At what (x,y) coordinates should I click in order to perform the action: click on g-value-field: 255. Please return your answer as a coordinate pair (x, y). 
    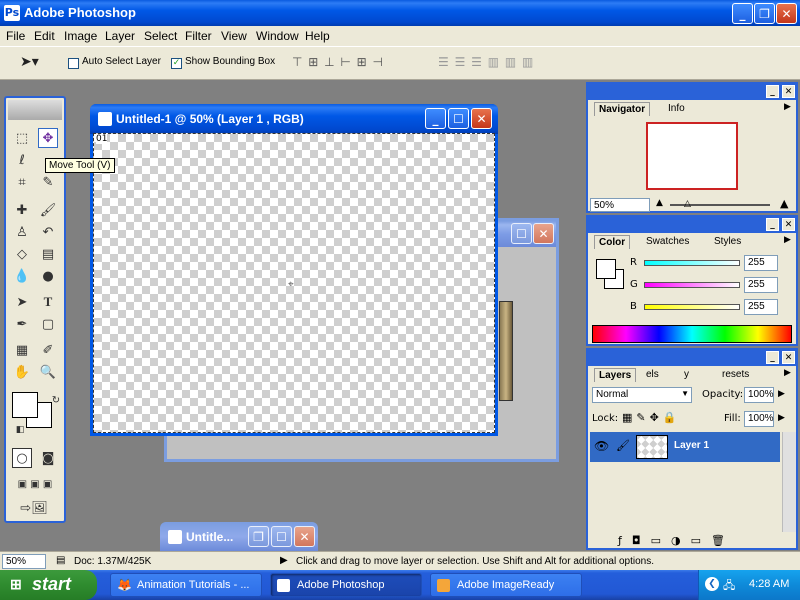
    Looking at the image, I should click on (761, 285).